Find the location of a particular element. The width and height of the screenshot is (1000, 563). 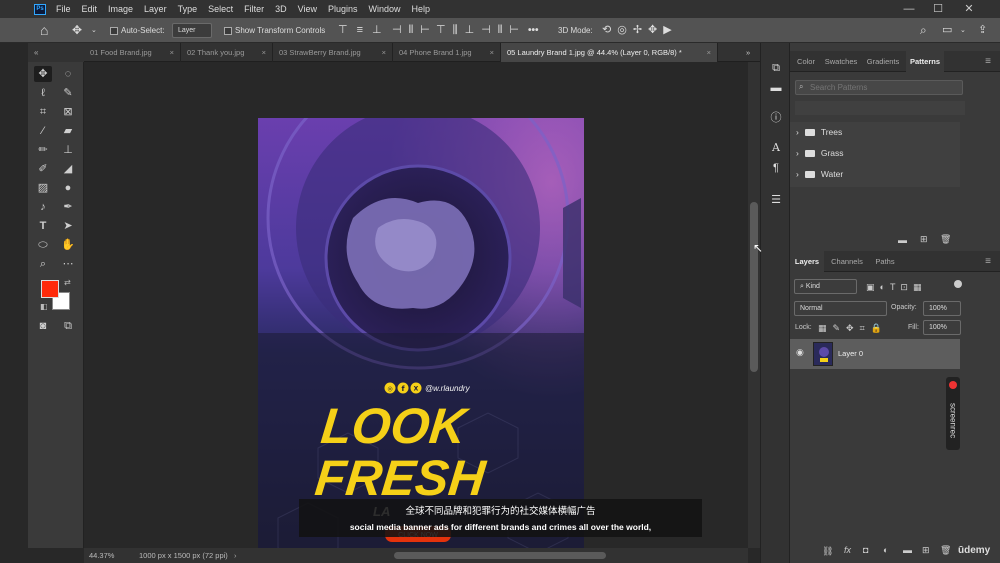

info-icon: ⓘ is located at coordinates (776, 118).